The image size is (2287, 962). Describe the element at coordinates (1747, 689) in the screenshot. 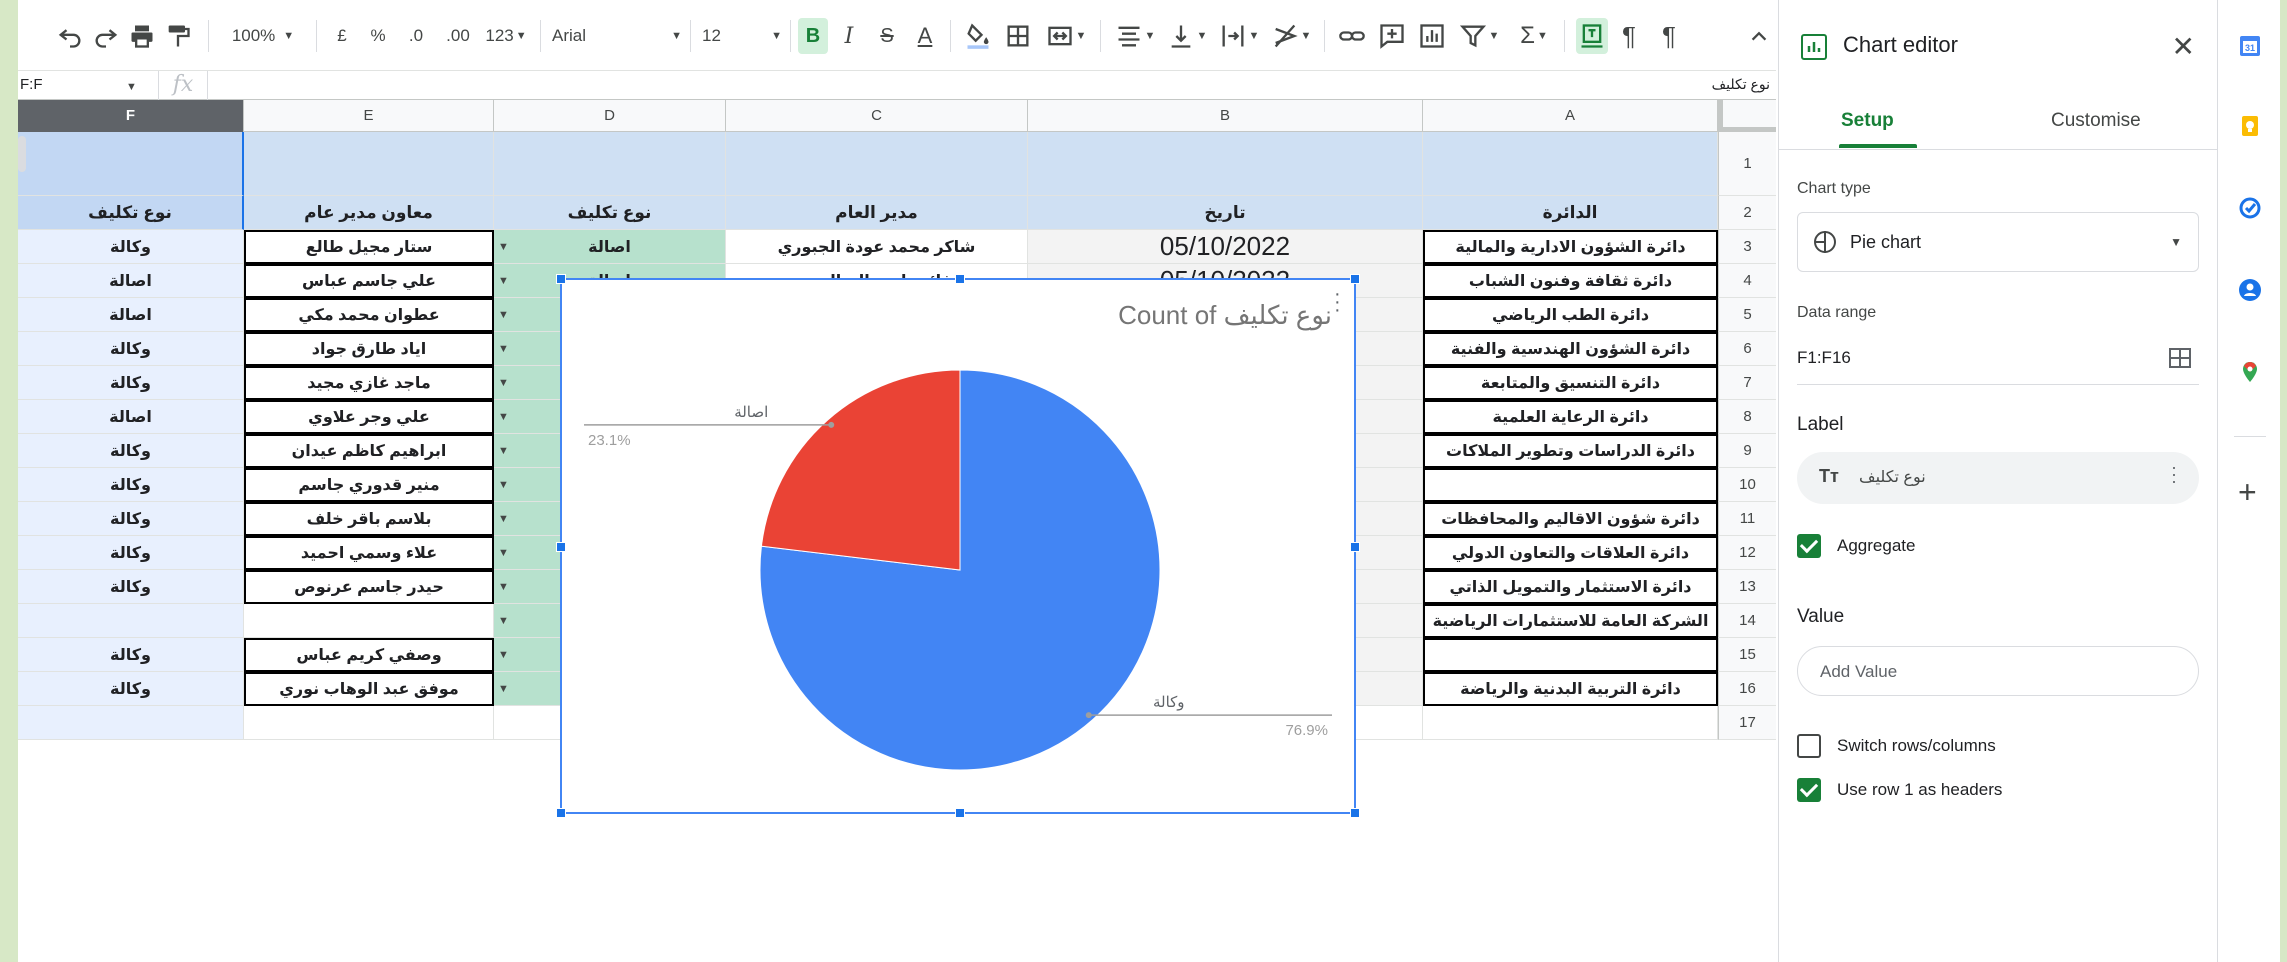

I see `row-header: 16` at that location.